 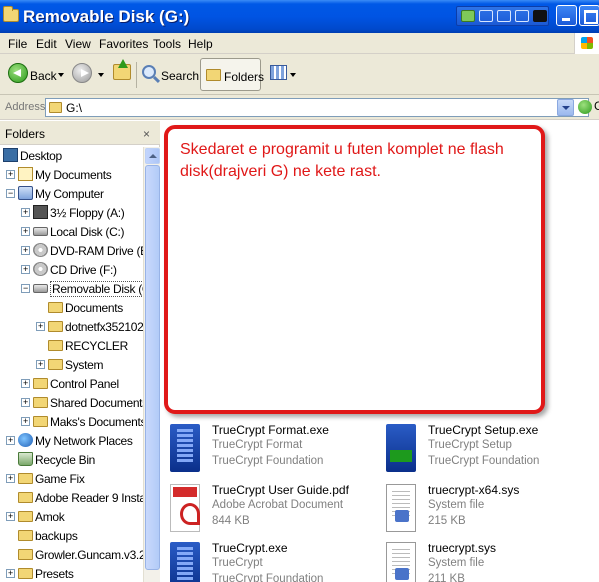 I want to click on tree-item: Desktop, so click(x=71, y=156).